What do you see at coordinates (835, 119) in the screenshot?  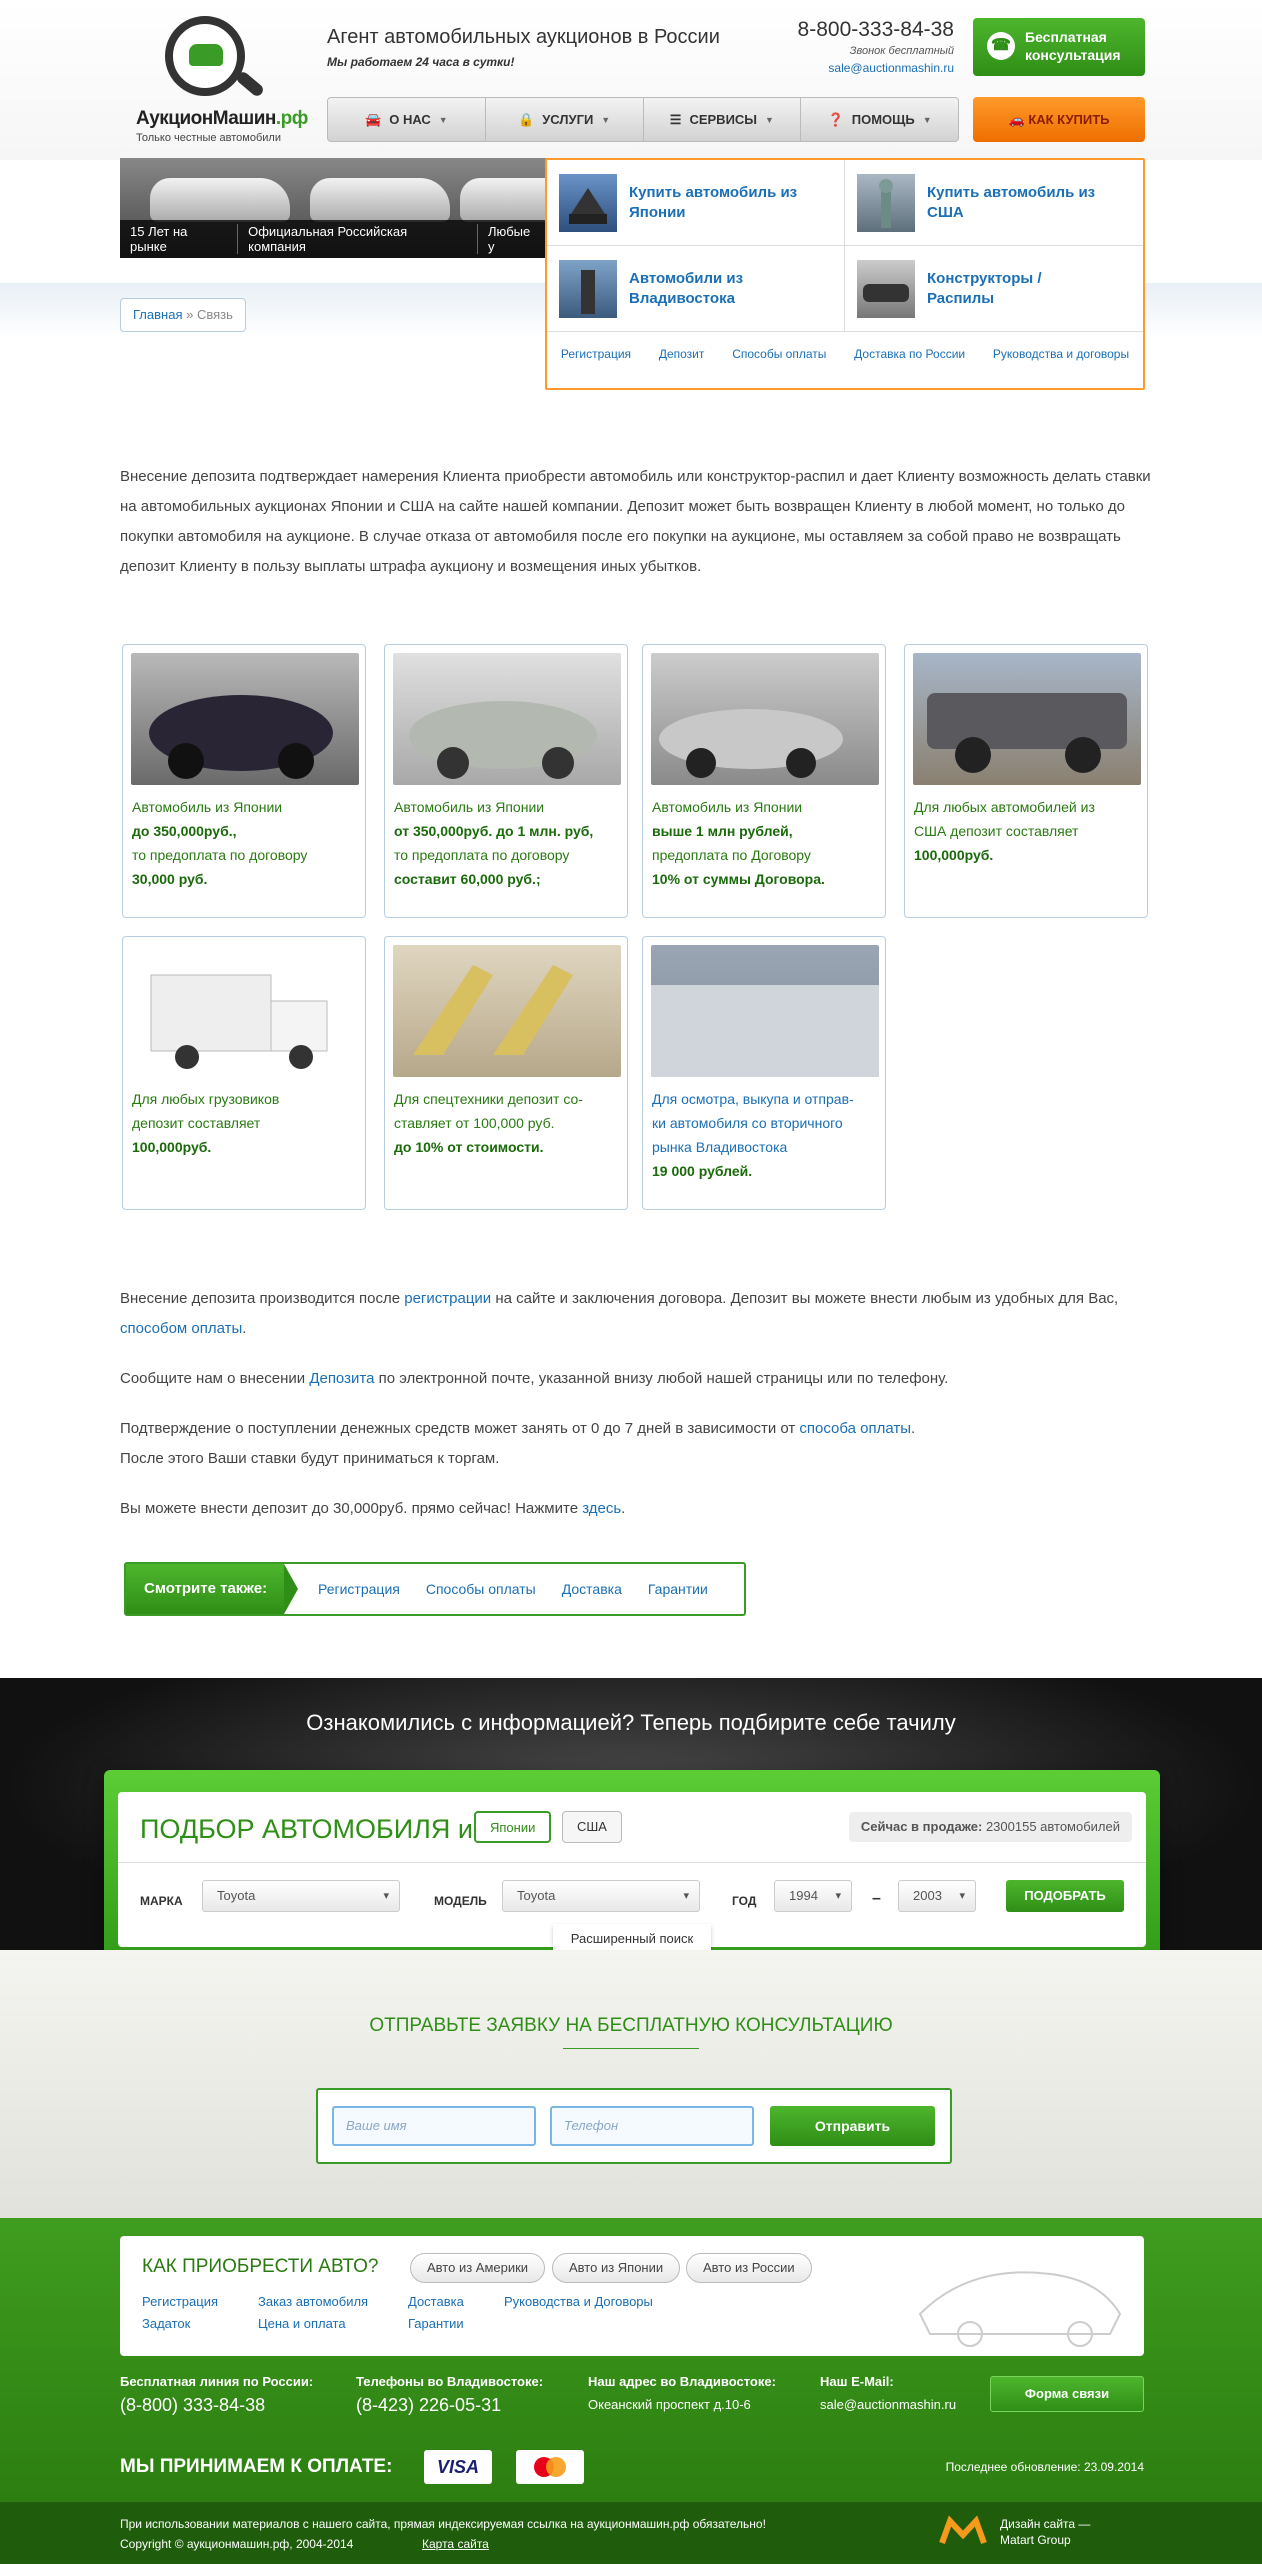 I see `help-icon: ❓` at bounding box center [835, 119].